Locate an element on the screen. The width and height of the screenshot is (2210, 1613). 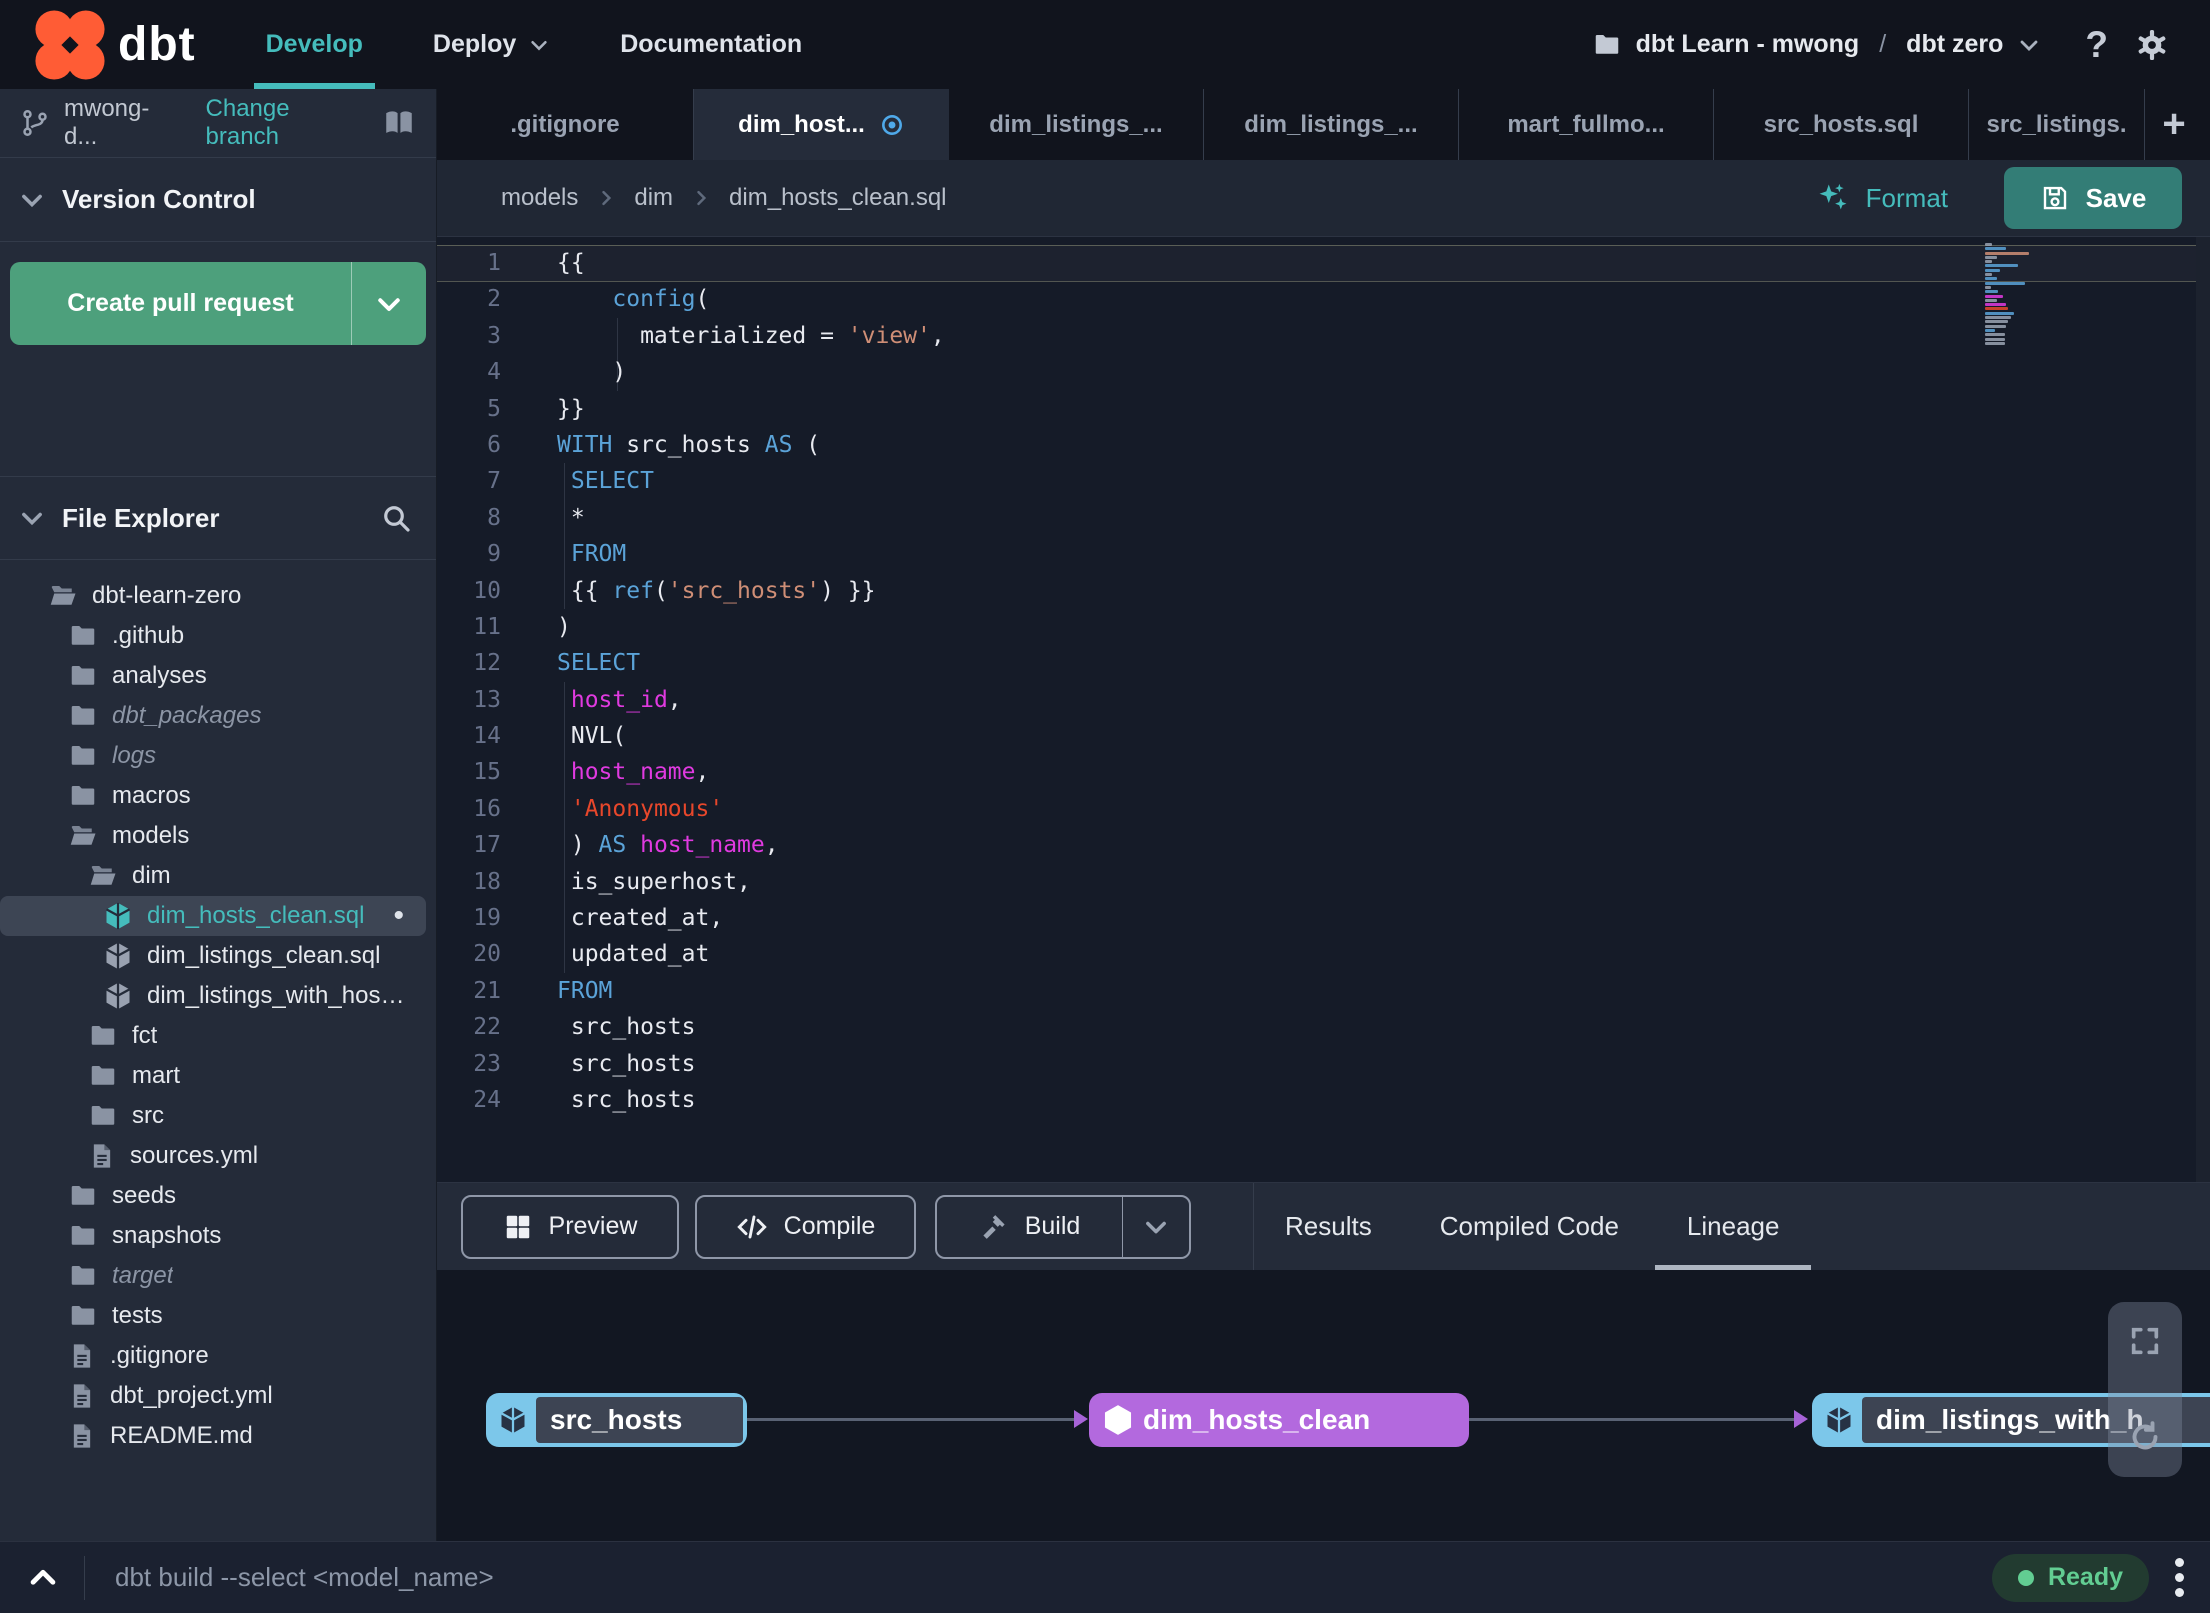
code-line: config( is located at coordinates (661, 299).